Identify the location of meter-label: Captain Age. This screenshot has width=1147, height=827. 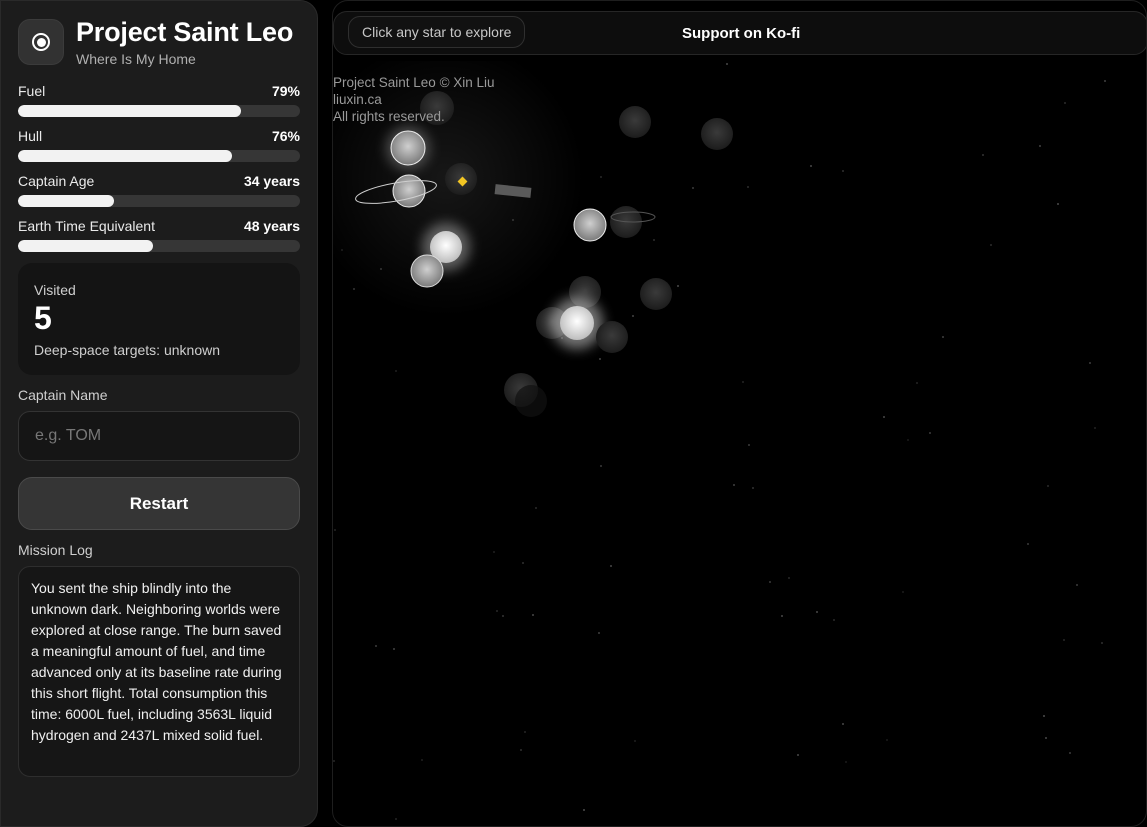
(56, 181).